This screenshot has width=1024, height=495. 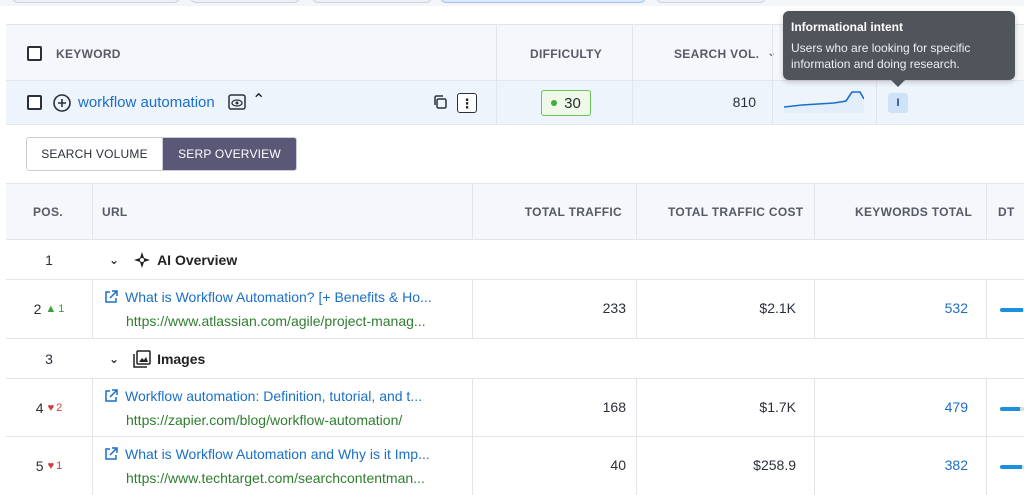 I want to click on position-change: 2, so click(x=59, y=407).